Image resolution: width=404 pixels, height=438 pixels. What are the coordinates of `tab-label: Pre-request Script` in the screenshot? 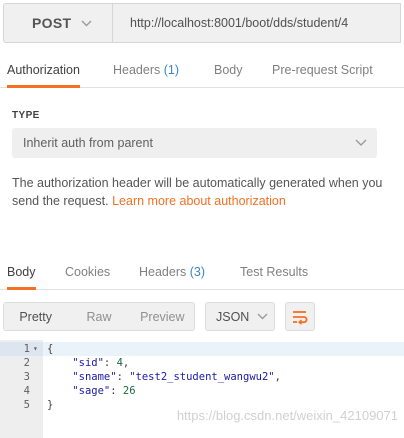 It's located at (322, 70).